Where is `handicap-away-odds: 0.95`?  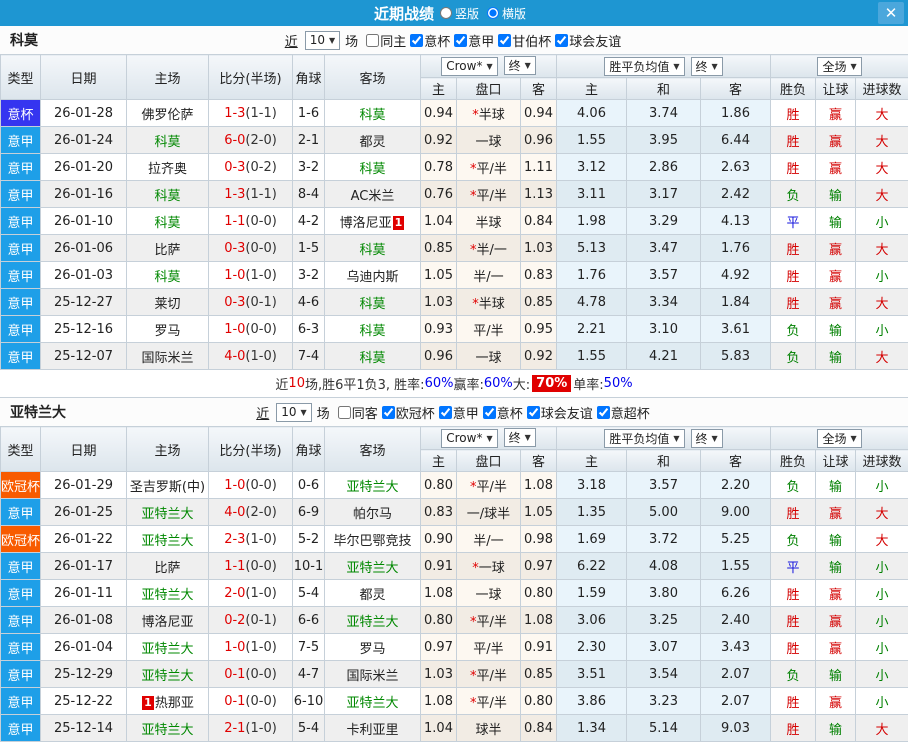
handicap-away-odds: 0.95 is located at coordinates (538, 329).